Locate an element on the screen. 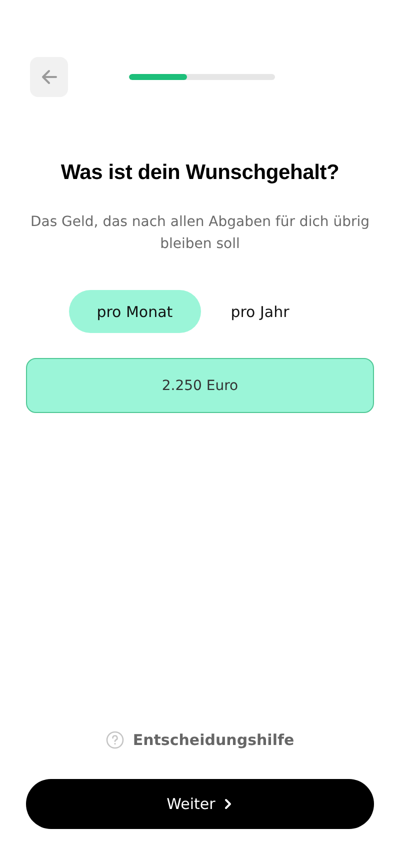 This screenshot has width=400, height=867. back-button is located at coordinates (49, 77).